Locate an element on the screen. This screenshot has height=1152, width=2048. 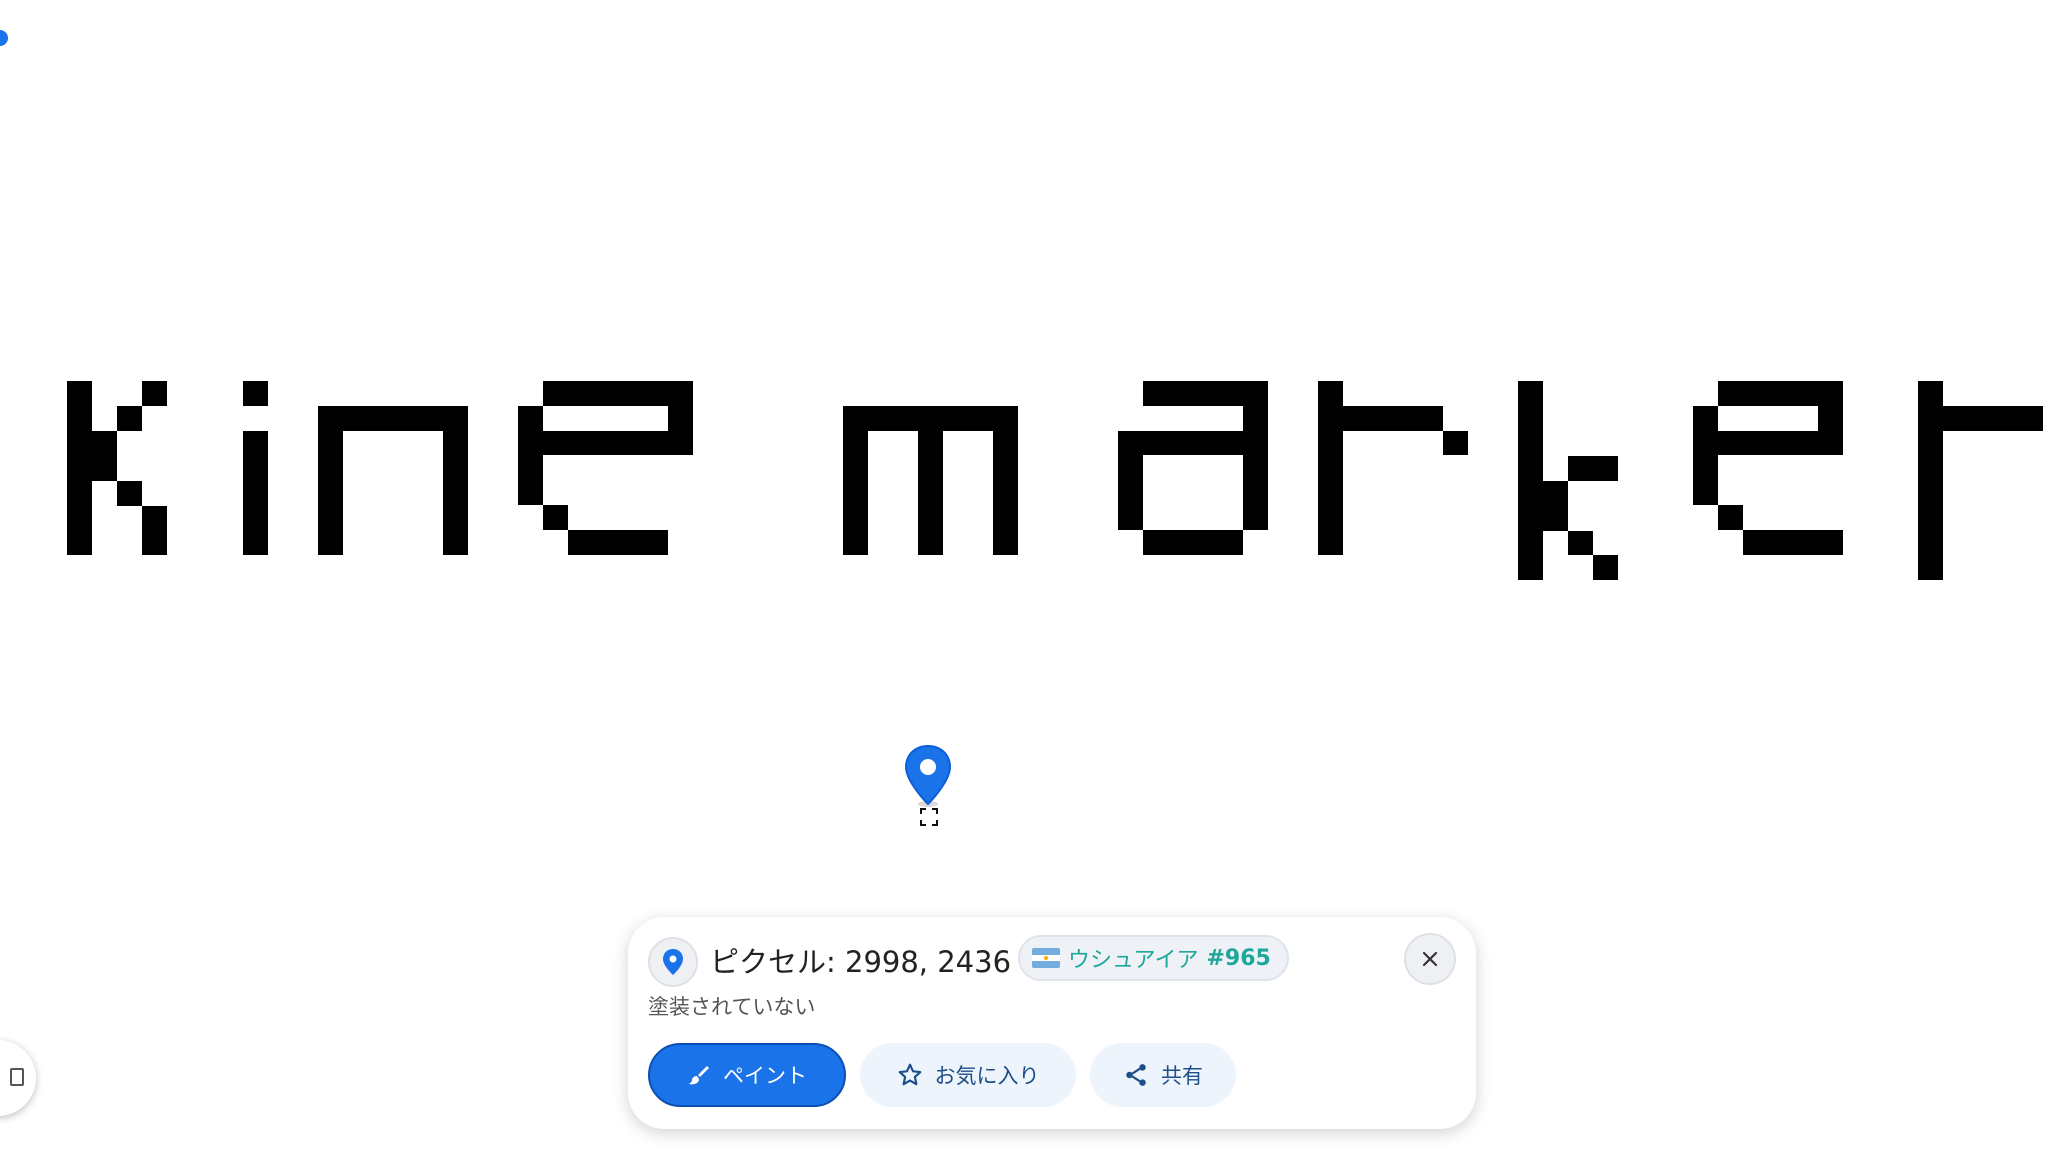
paintbrush-icon is located at coordinates (699, 1075).